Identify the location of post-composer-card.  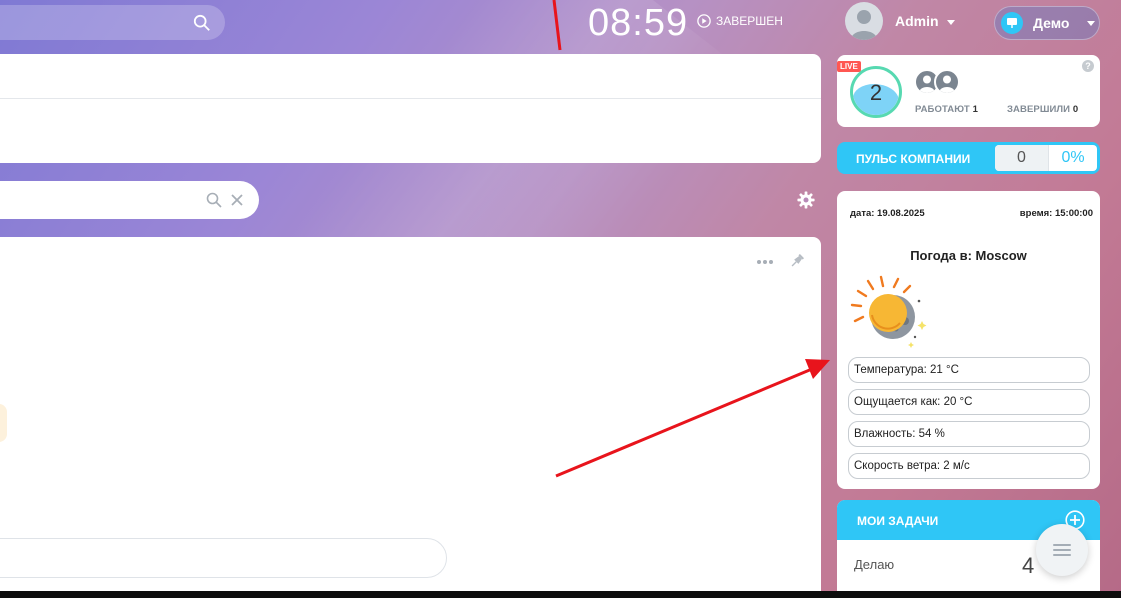
(410, 108).